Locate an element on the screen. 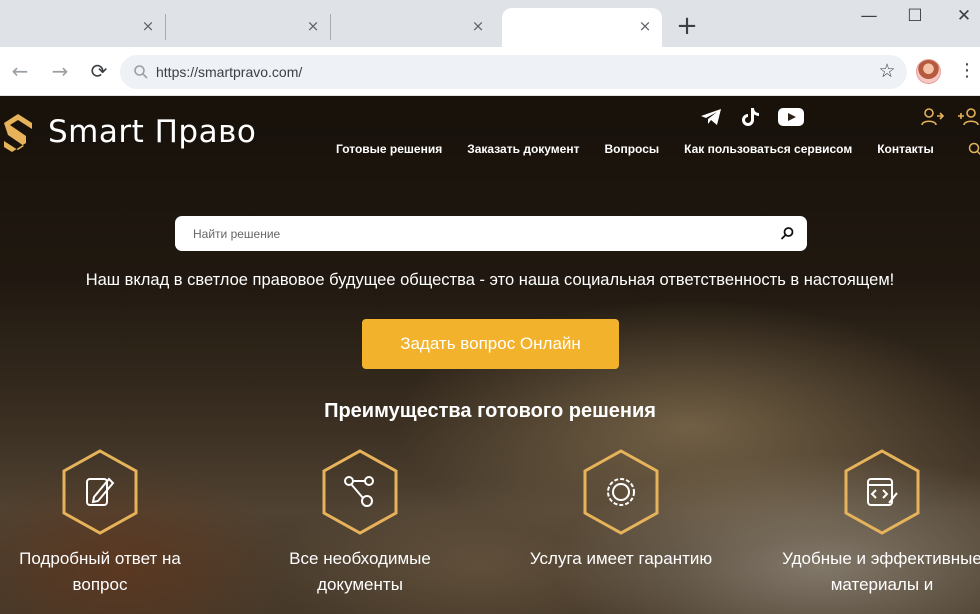  feature-item: Все необходимые документы is located at coordinates (360, 523).